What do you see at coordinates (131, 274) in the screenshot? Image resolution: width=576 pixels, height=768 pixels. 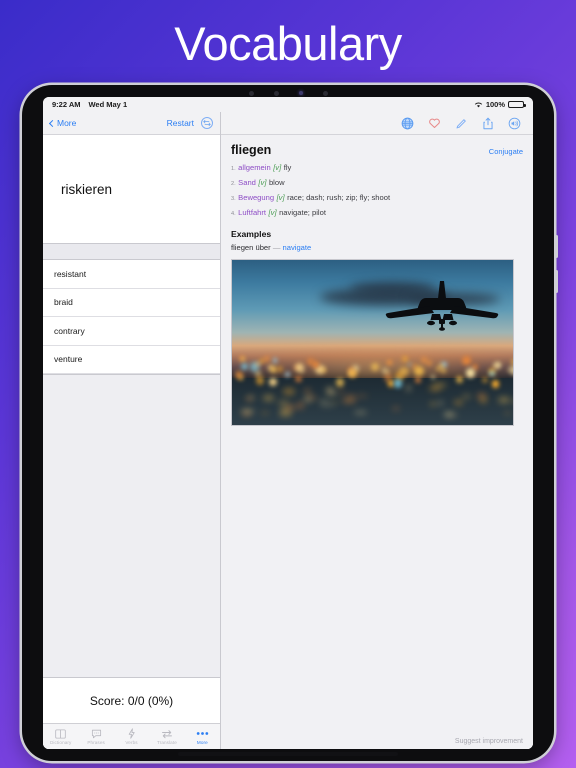 I see `list-item: resistant` at bounding box center [131, 274].